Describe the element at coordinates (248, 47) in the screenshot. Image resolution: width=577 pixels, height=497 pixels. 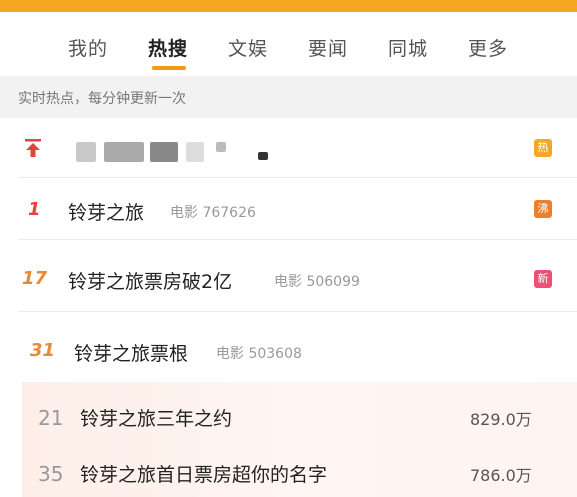
I see `tab-entertainment: 文娱` at that location.